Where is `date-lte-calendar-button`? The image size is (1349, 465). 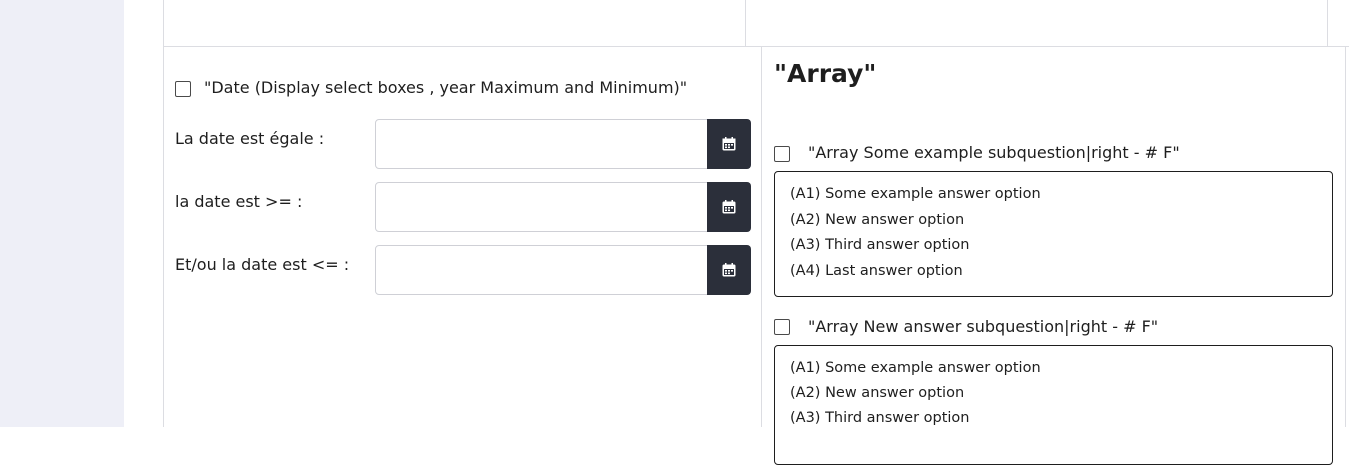
date-lte-calendar-button is located at coordinates (729, 270).